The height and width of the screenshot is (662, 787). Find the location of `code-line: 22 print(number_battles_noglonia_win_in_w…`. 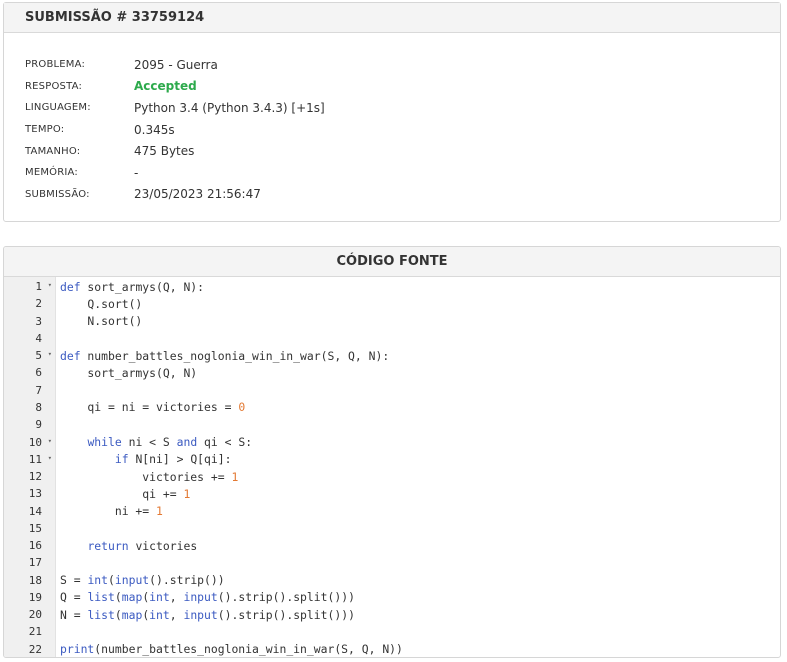

code-line: 22 print(number_battles_noglonia_win_in_w… is located at coordinates (392, 649).